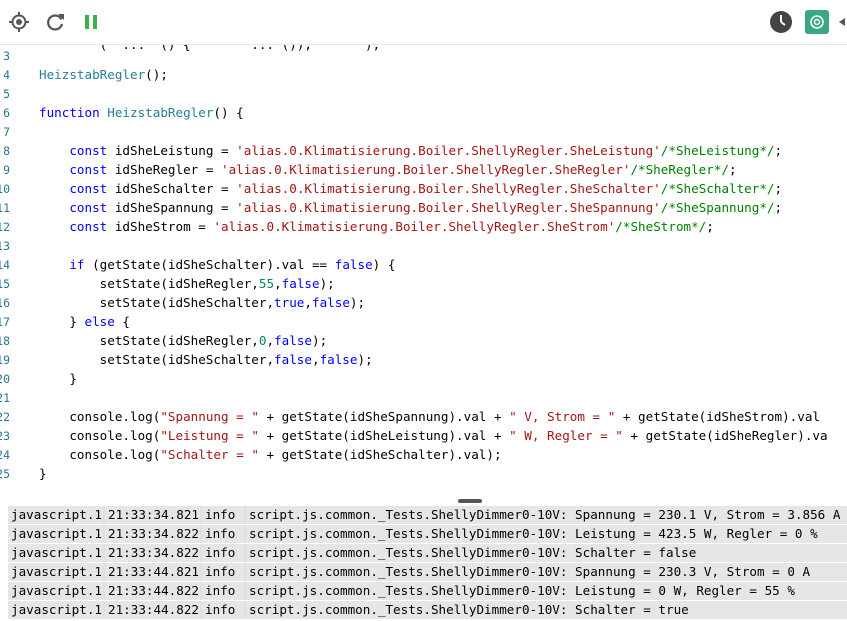  Describe the element at coordinates (152, 610) in the screenshot. I see `log-time: 21:33:44.822` at that location.